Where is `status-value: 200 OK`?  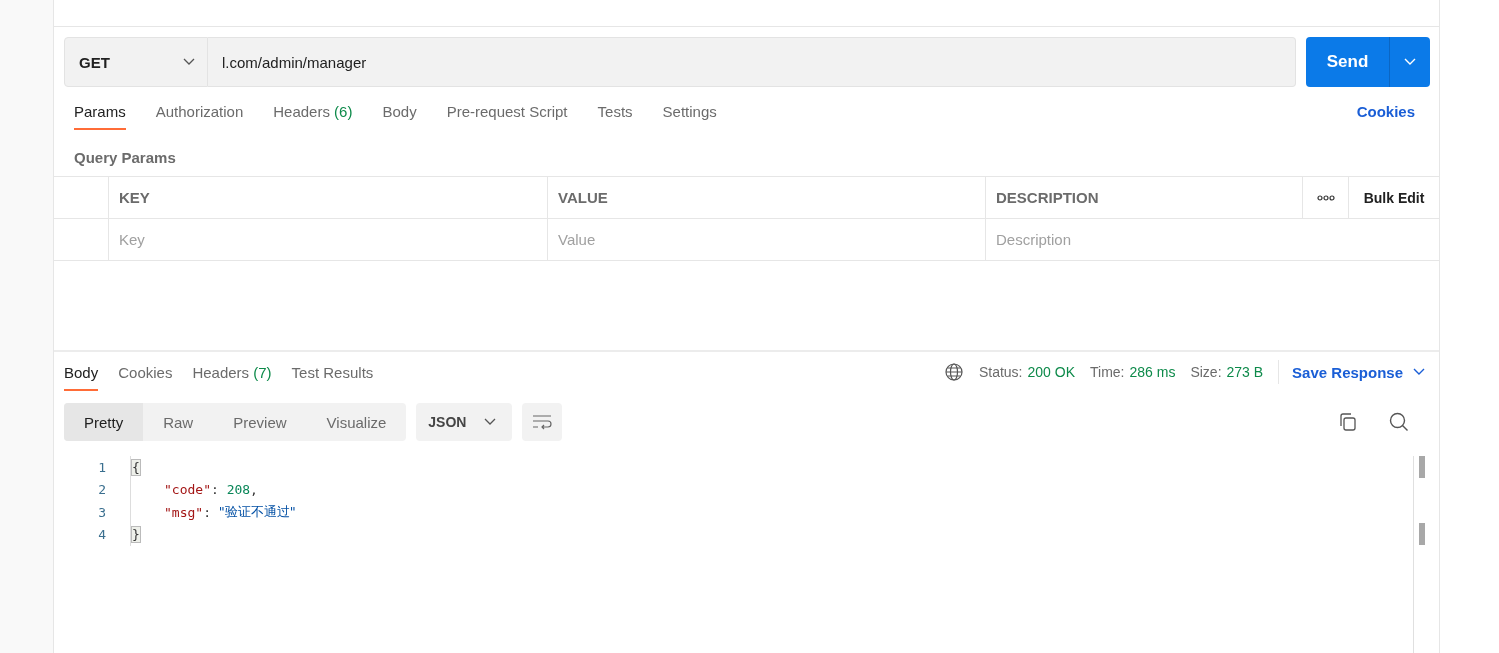 status-value: 200 OK is located at coordinates (1051, 372).